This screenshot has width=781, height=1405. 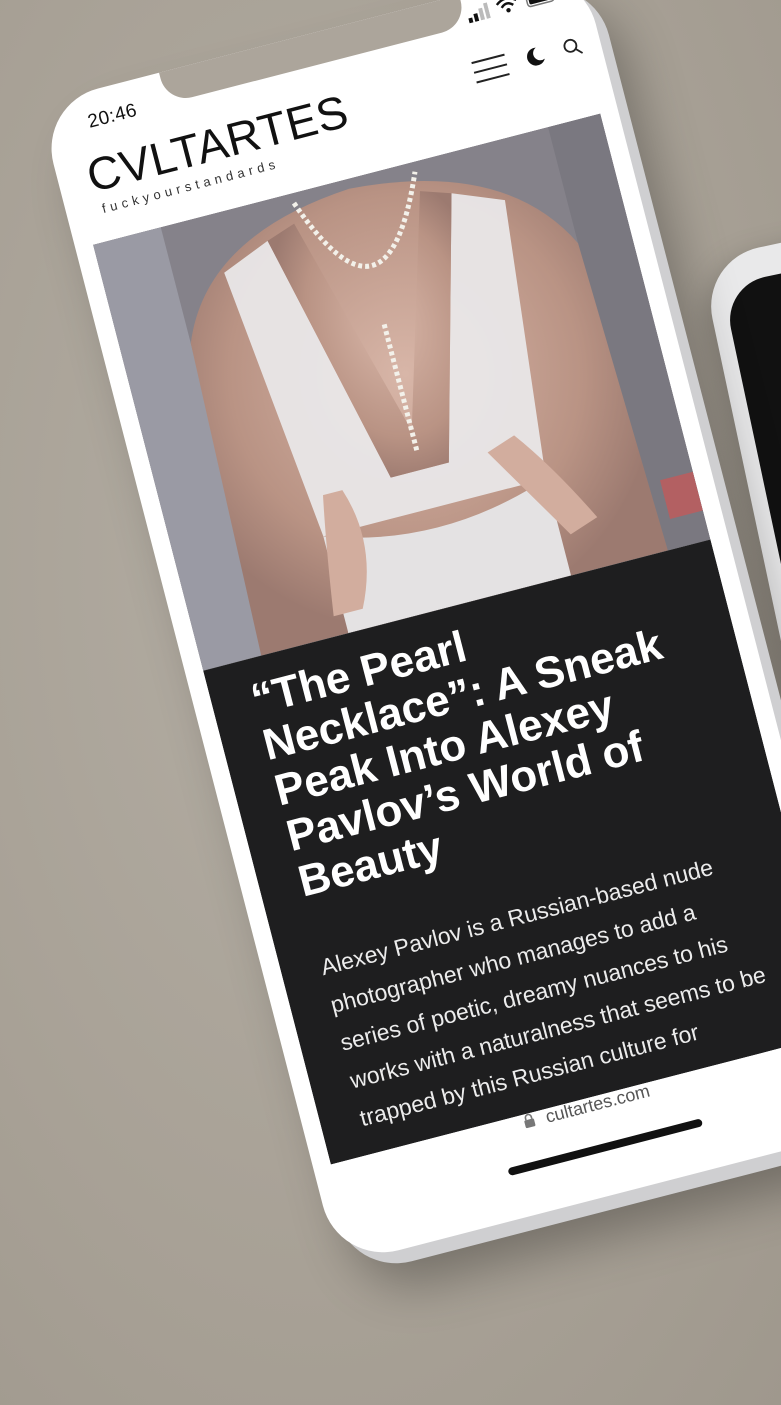 I want to click on wifi-icon, so click(x=506, y=6).